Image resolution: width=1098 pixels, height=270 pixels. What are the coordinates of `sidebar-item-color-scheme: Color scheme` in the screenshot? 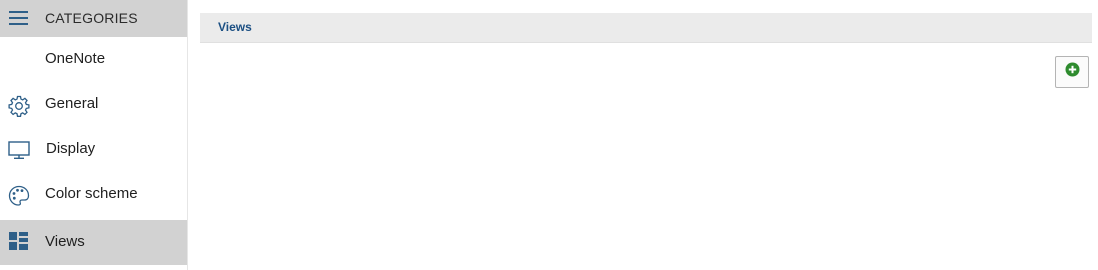 It's located at (93, 194).